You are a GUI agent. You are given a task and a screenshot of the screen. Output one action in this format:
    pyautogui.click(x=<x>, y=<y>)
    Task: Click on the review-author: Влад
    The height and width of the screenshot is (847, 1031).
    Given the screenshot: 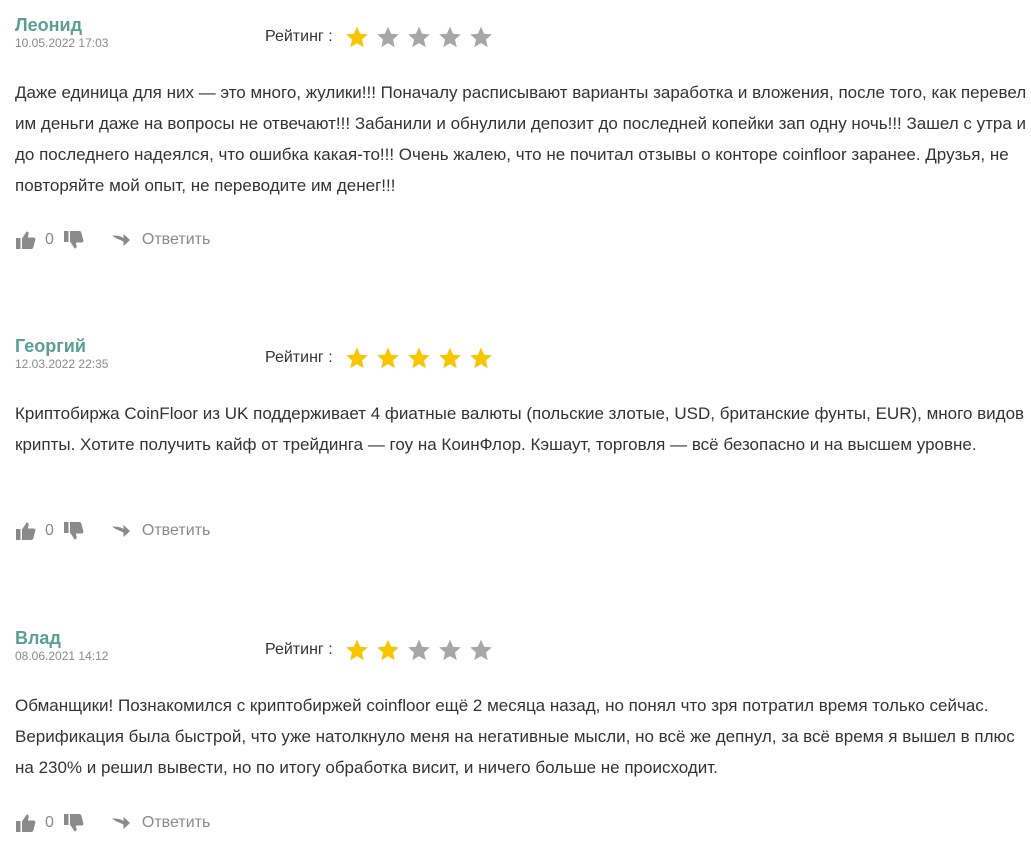 What is the action you would take?
    pyautogui.click(x=38, y=638)
    